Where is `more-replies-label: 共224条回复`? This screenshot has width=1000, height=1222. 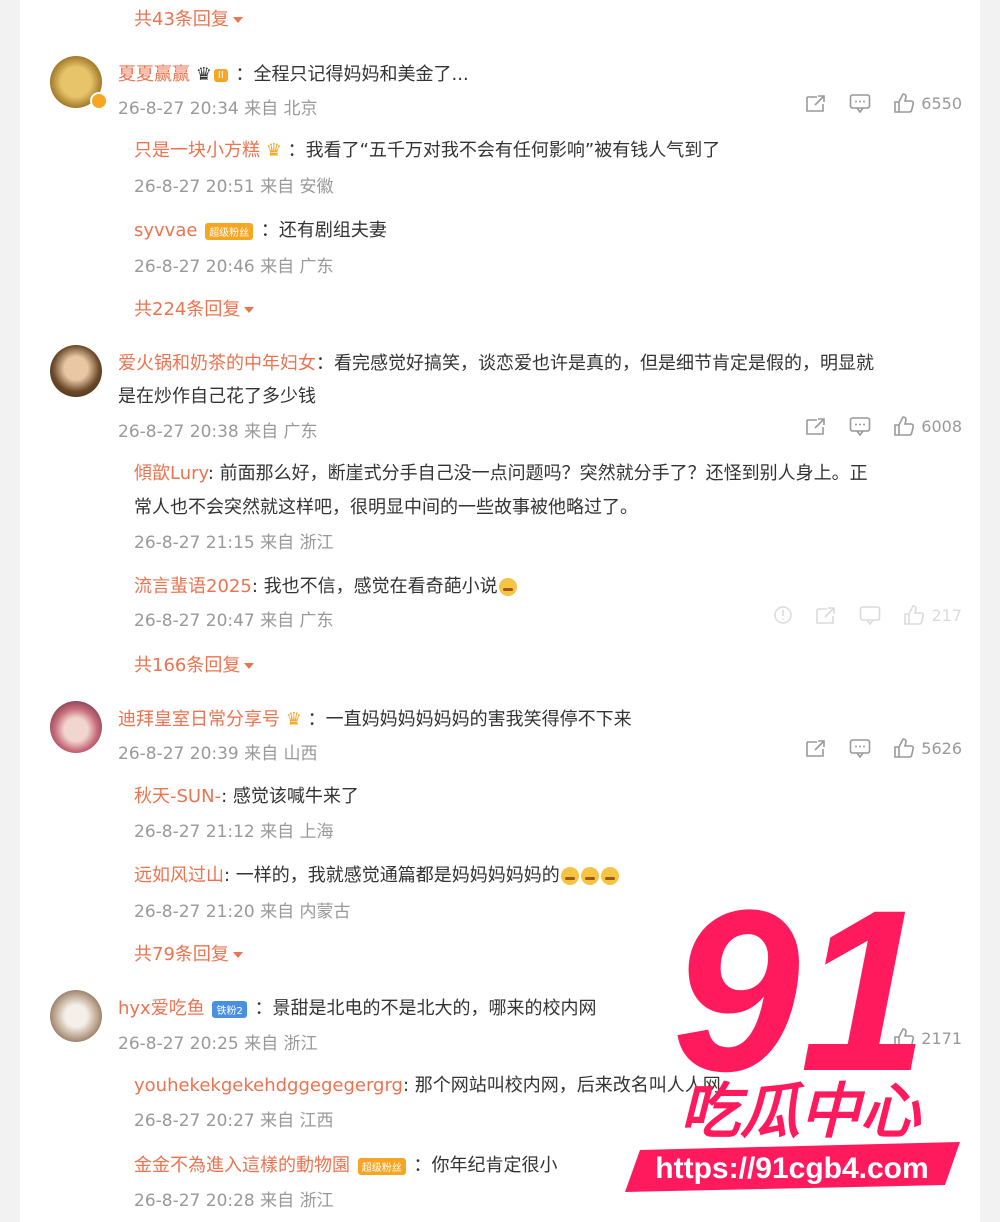 more-replies-label: 共224条回复 is located at coordinates (187, 309).